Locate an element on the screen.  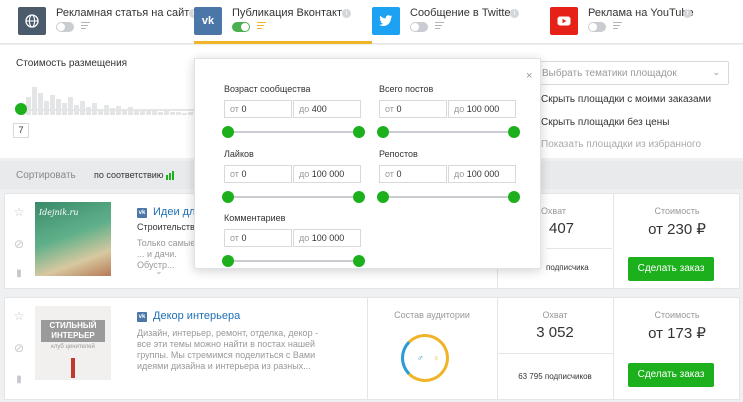
filter-label: Лайков is located at coordinates (239, 154).